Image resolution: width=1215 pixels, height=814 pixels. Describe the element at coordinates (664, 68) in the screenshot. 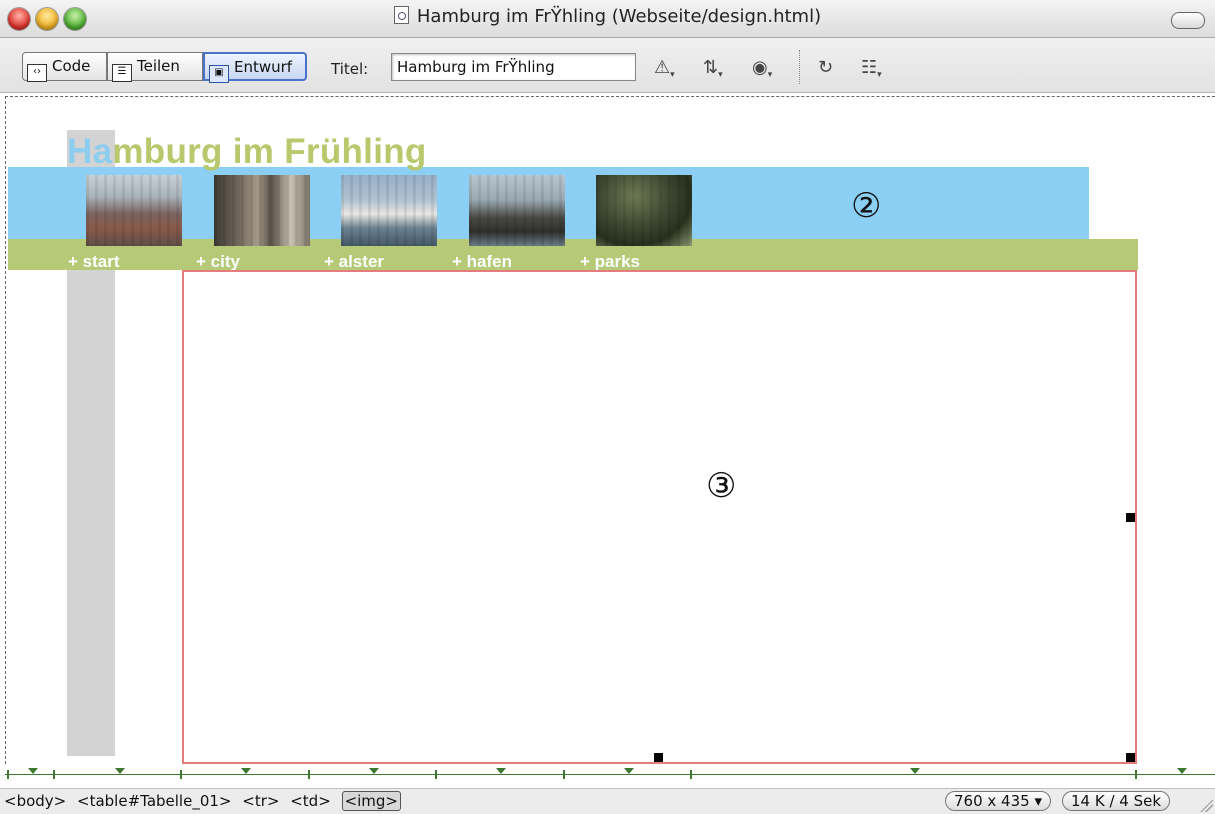

I see `browser-check-warning-icon: ⚠▾` at that location.